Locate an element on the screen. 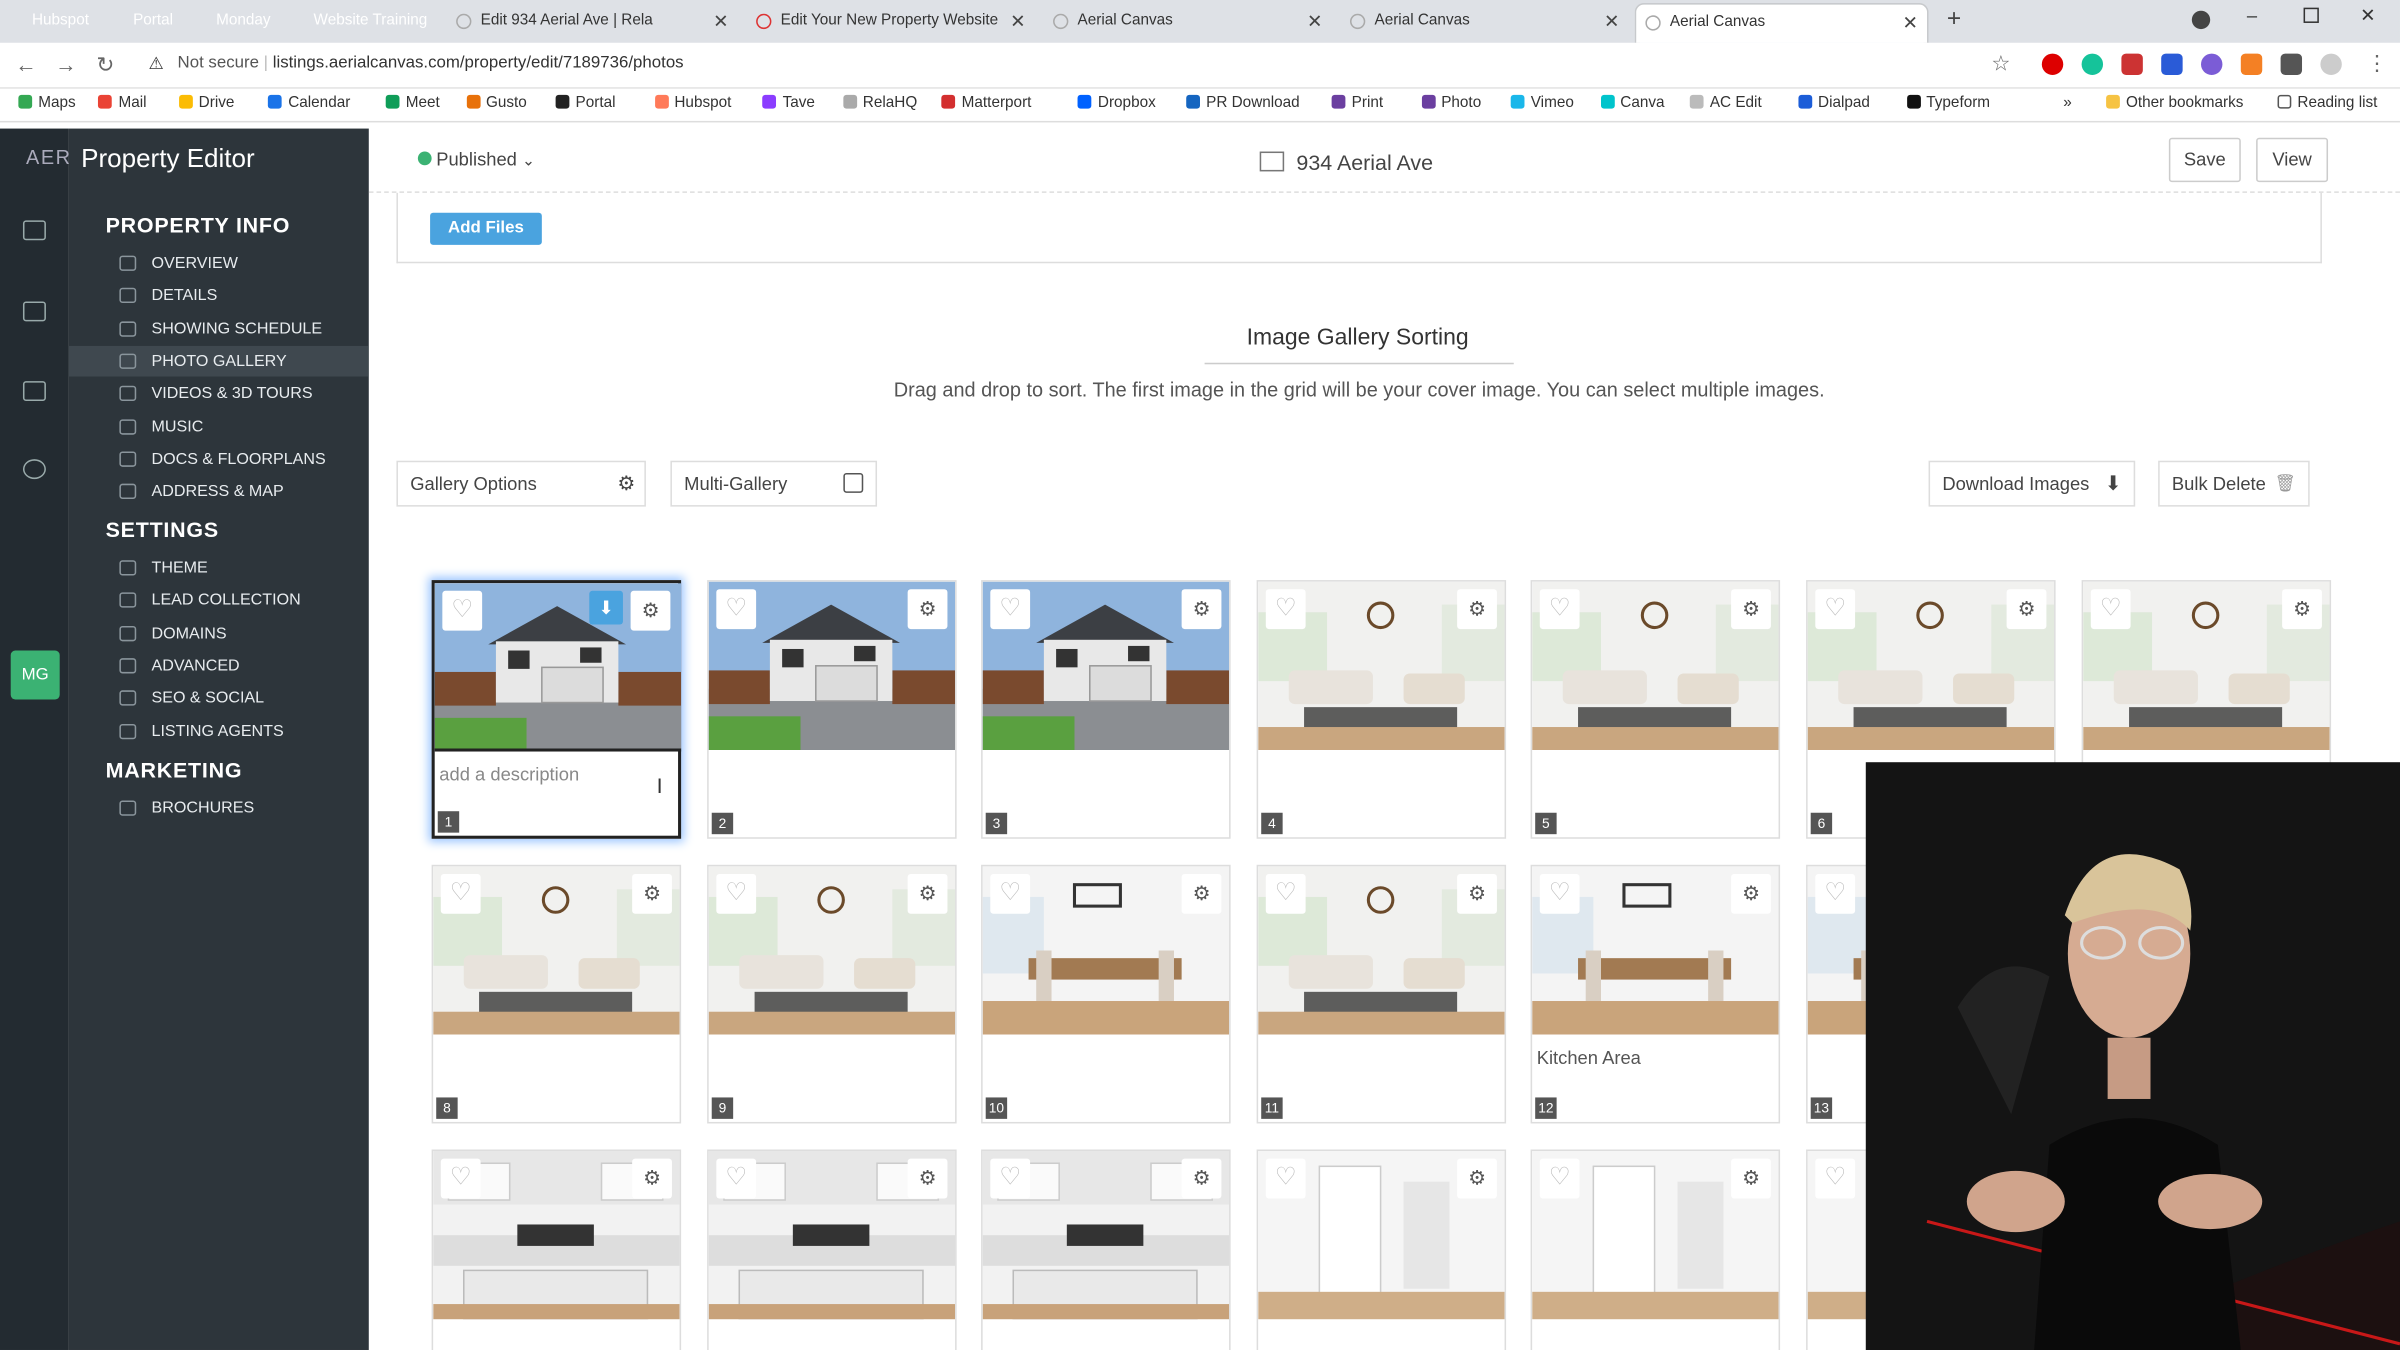 This screenshot has width=2400, height=1350. gallery-image-card: ♡ ⚙ 11 is located at coordinates (1381, 994).